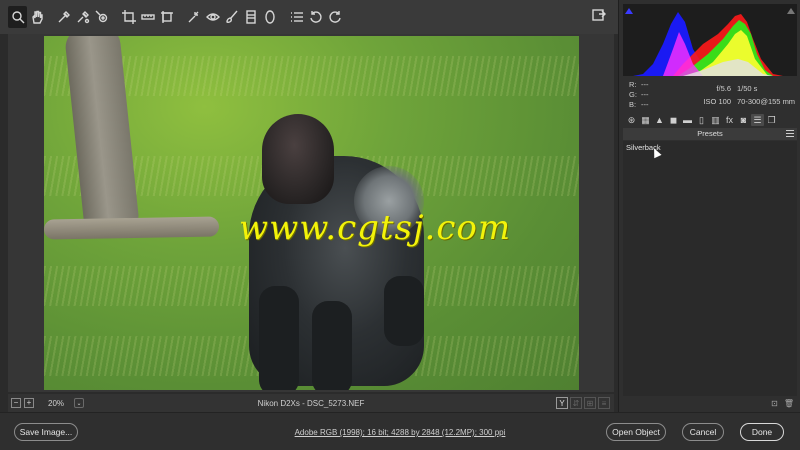 The height and width of the screenshot is (450, 800). I want to click on color-sampler-icon, so click(83, 17).